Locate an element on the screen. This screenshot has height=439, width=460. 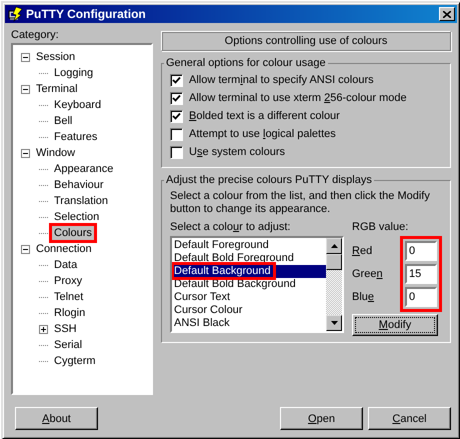
close-icon is located at coordinates (447, 14).